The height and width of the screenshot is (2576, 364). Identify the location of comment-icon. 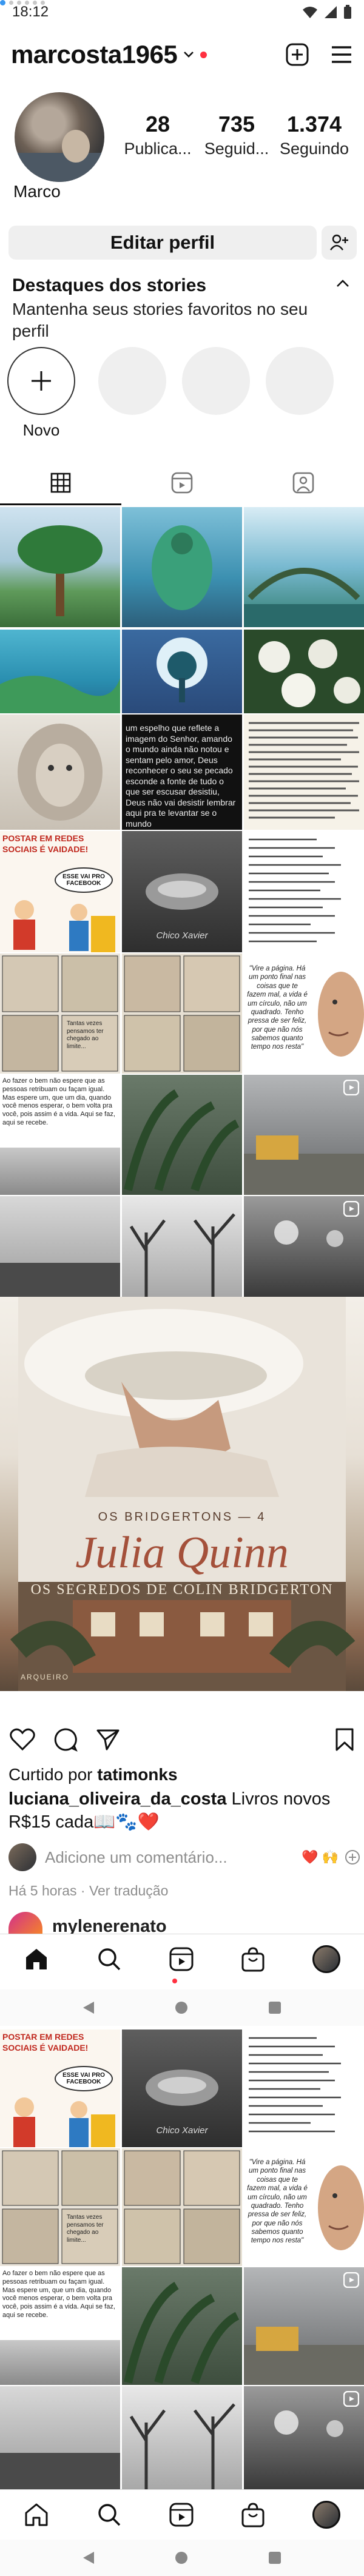
(65, 1739).